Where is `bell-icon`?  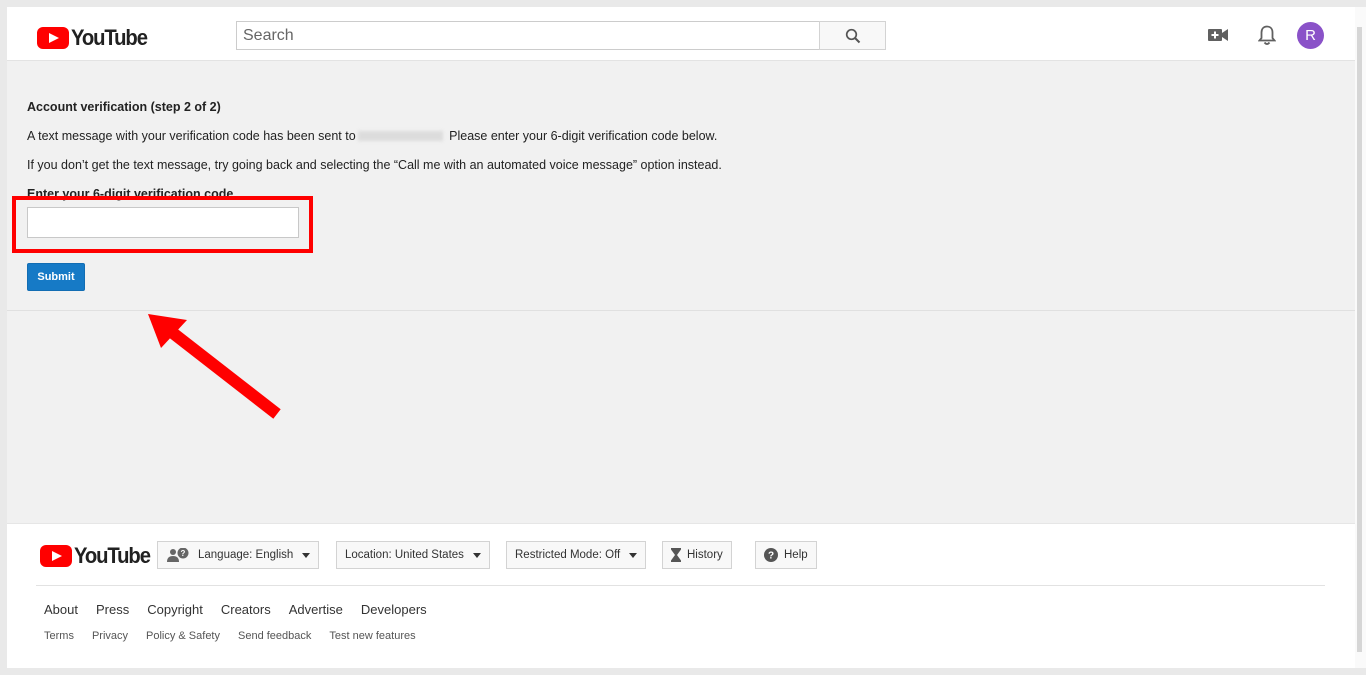
bell-icon is located at coordinates (1267, 35).